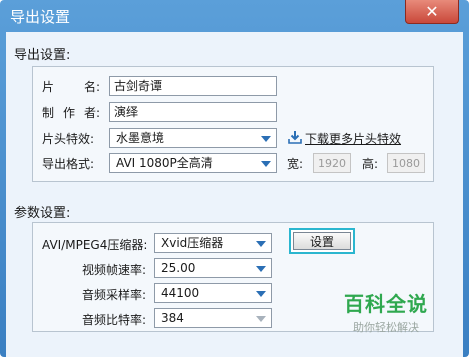 The width and height of the screenshot is (469, 357). What do you see at coordinates (95, 245) in the screenshot?
I see `compressor-label: AVI/MPEG4压缩器:` at bounding box center [95, 245].